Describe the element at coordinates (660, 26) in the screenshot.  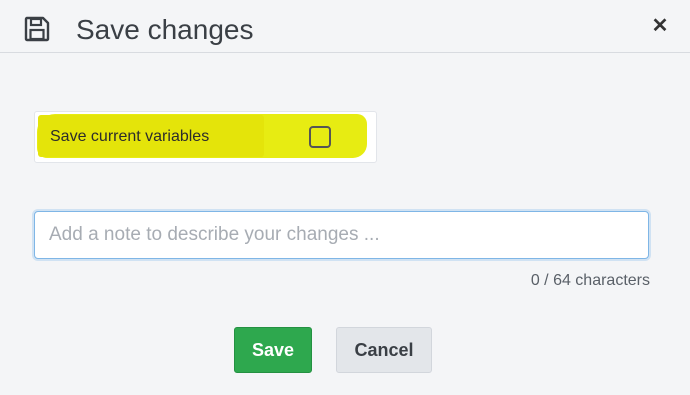
I see `close-button: ✕` at that location.